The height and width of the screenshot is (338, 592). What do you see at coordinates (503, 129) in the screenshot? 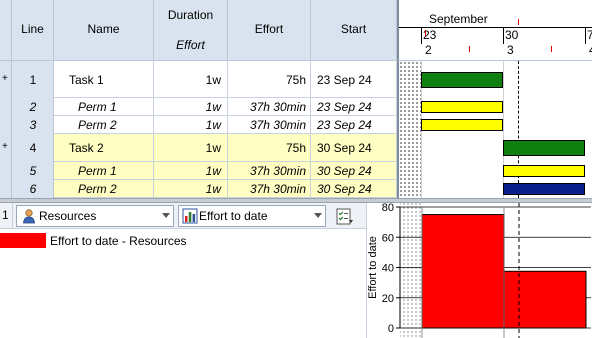
I see `week-gridline` at bounding box center [503, 129].